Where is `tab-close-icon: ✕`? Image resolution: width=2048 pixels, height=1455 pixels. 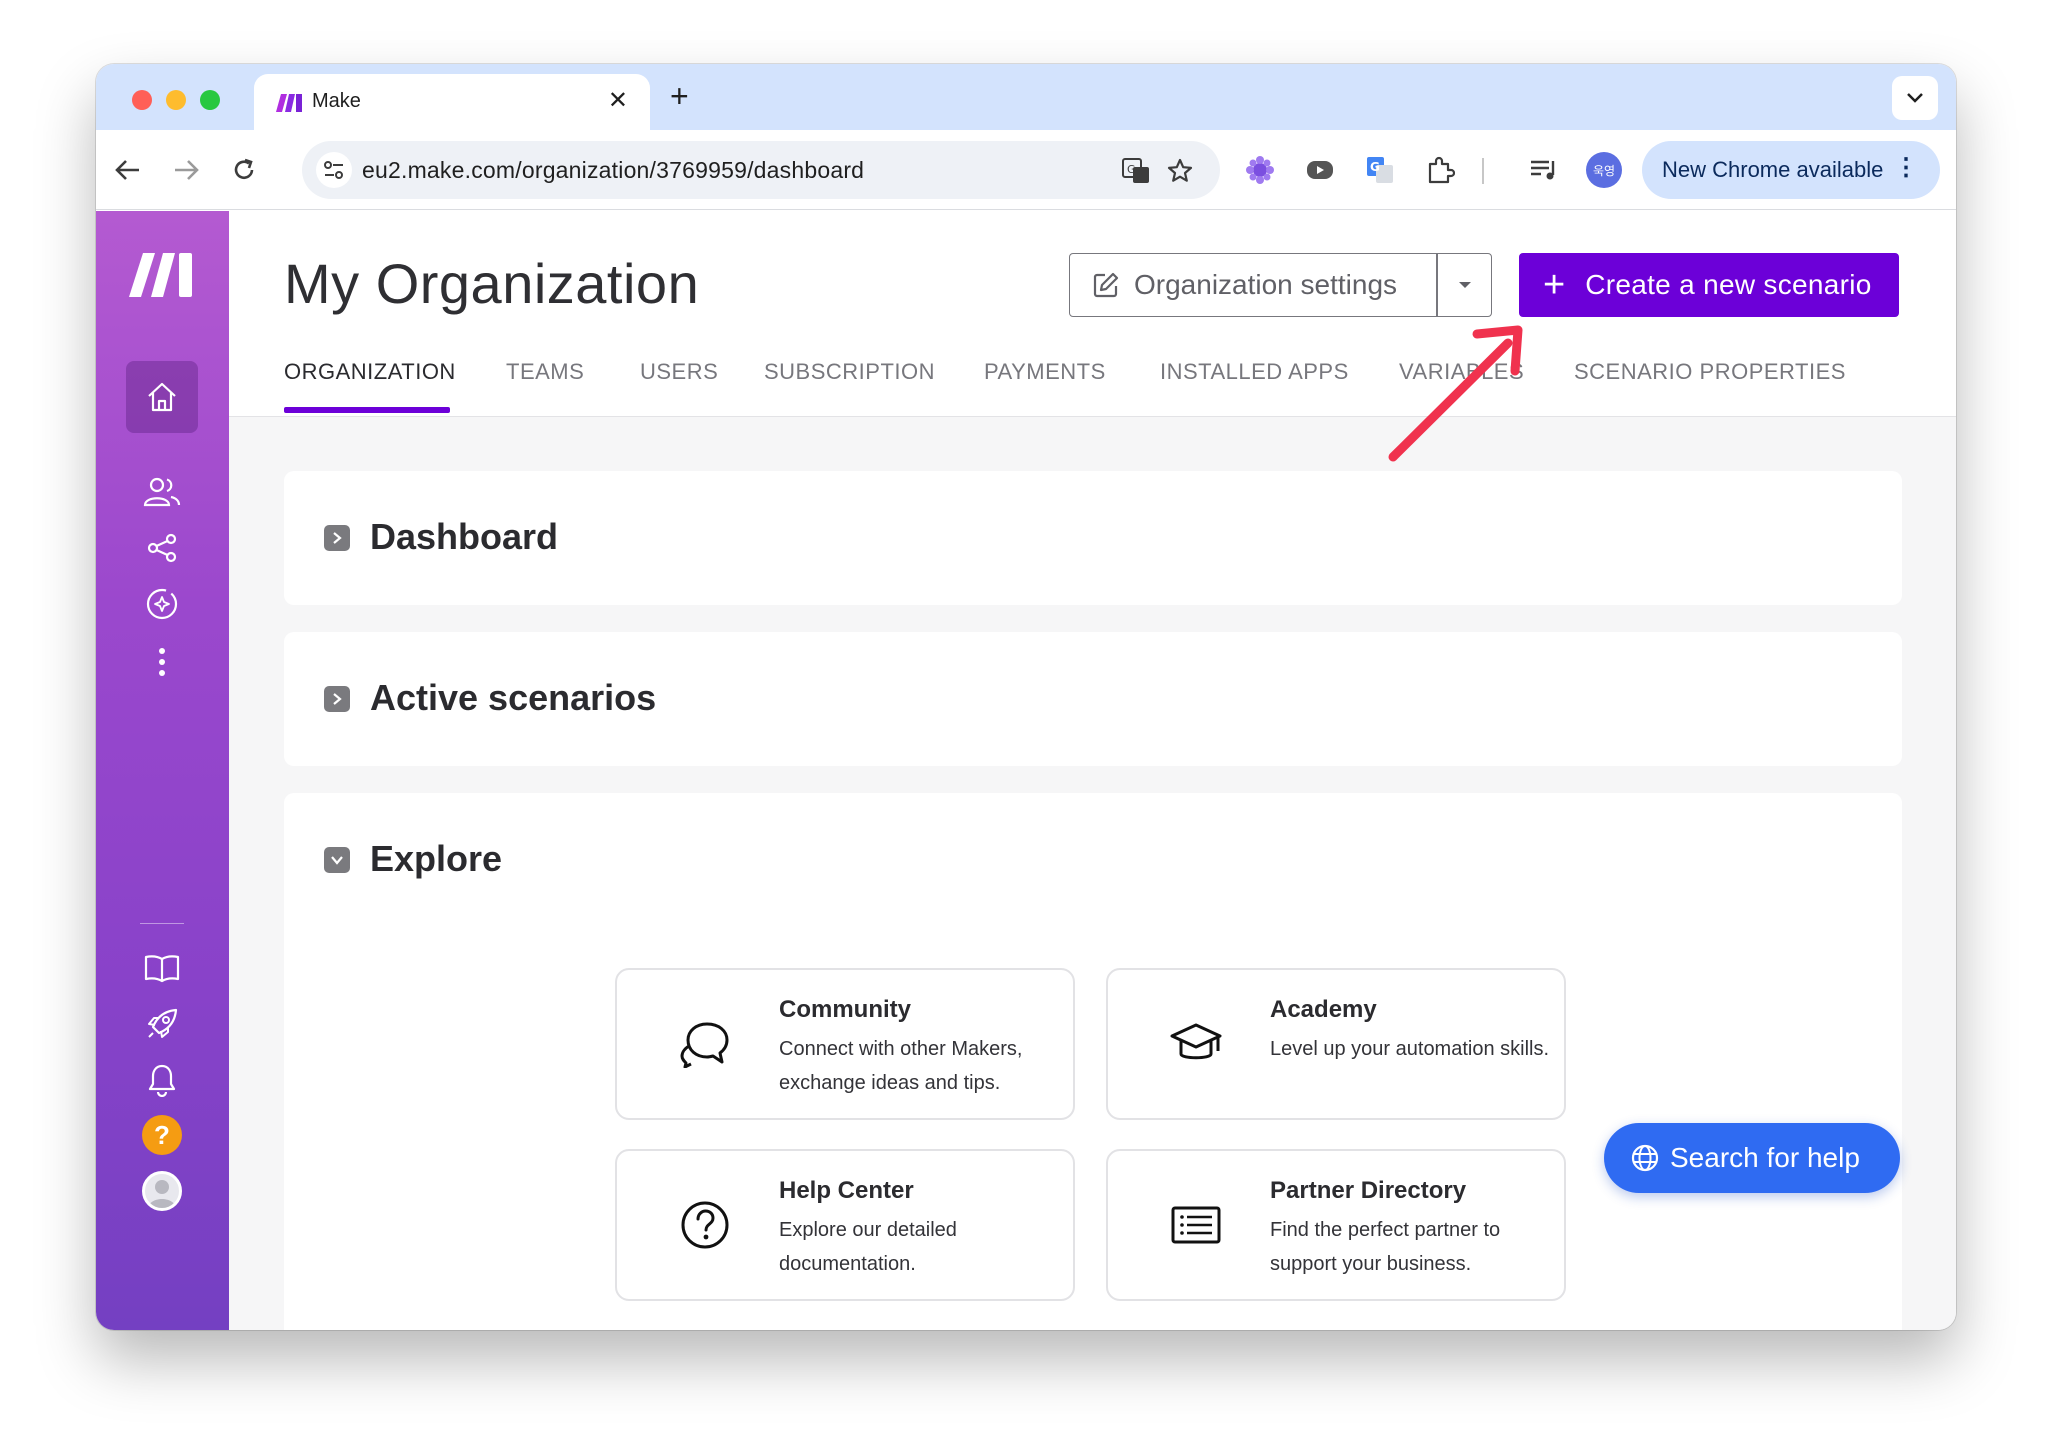 tab-close-icon: ✕ is located at coordinates (618, 100).